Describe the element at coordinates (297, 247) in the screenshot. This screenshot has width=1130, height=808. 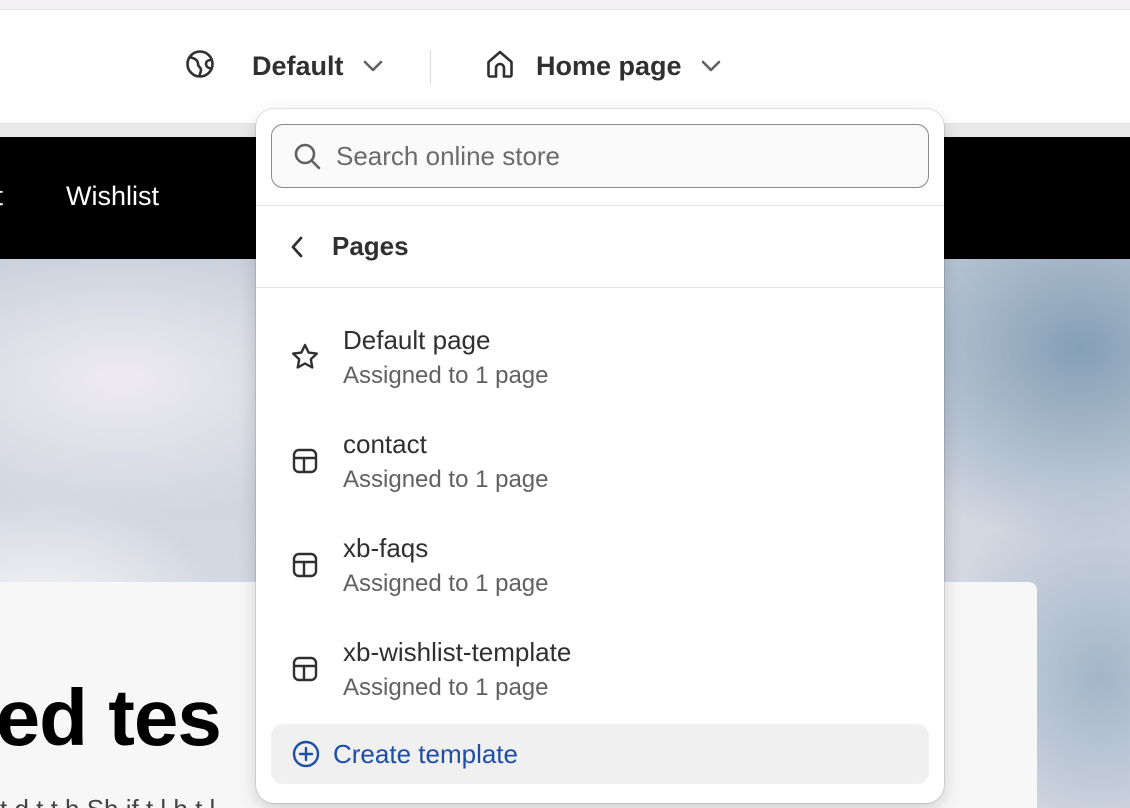
I see `chevron-left-icon` at that location.